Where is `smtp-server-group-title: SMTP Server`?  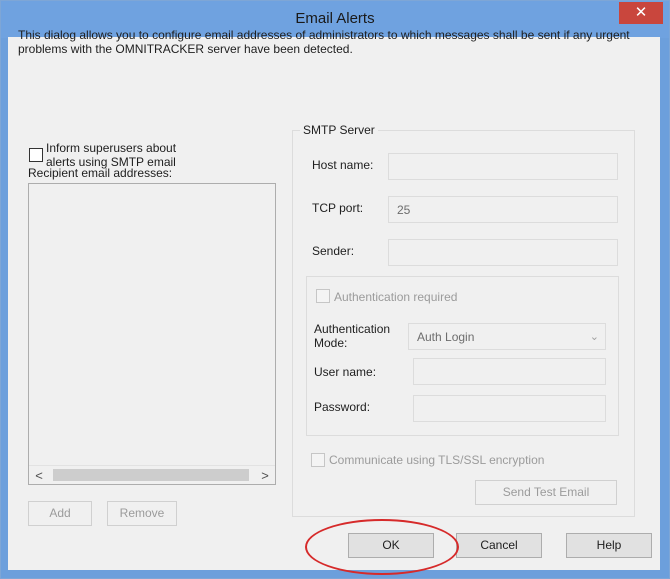 smtp-server-group-title: SMTP Server is located at coordinates (339, 130).